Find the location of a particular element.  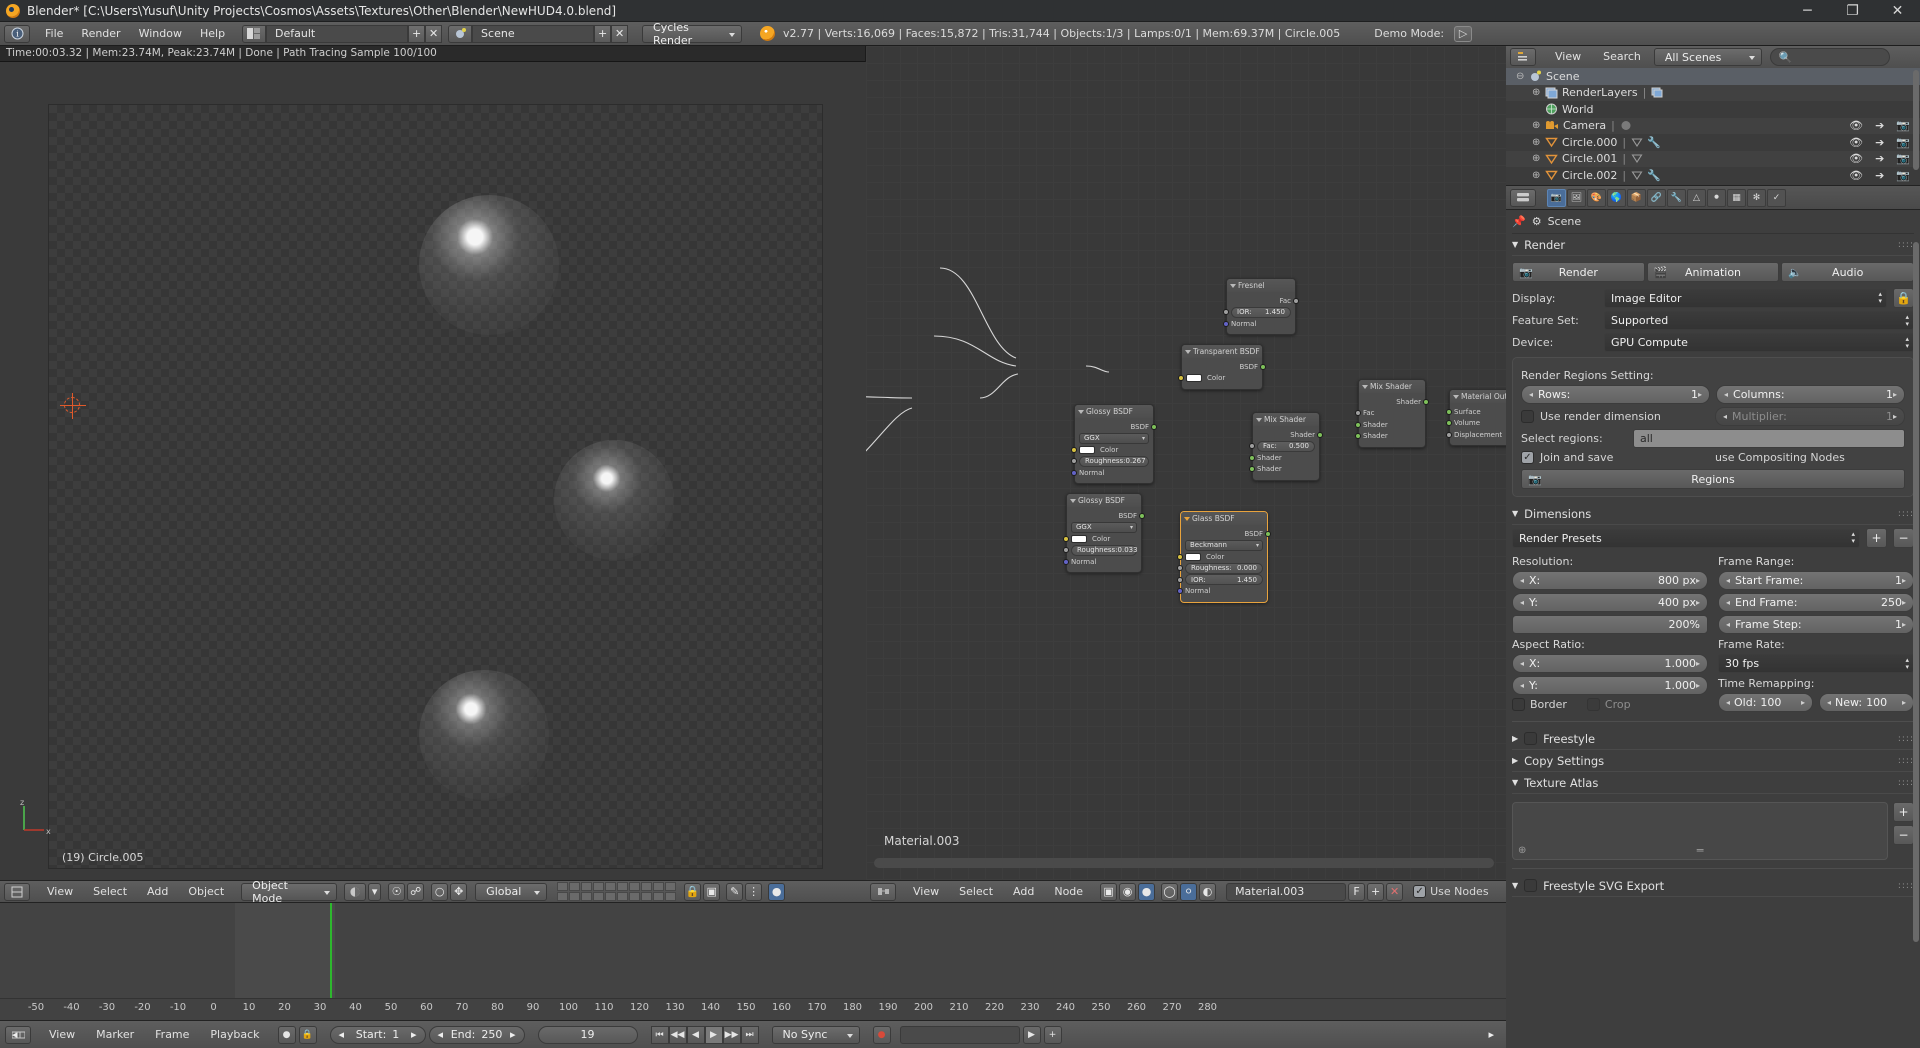

screen-layout-field: Default is located at coordinates (337, 33).